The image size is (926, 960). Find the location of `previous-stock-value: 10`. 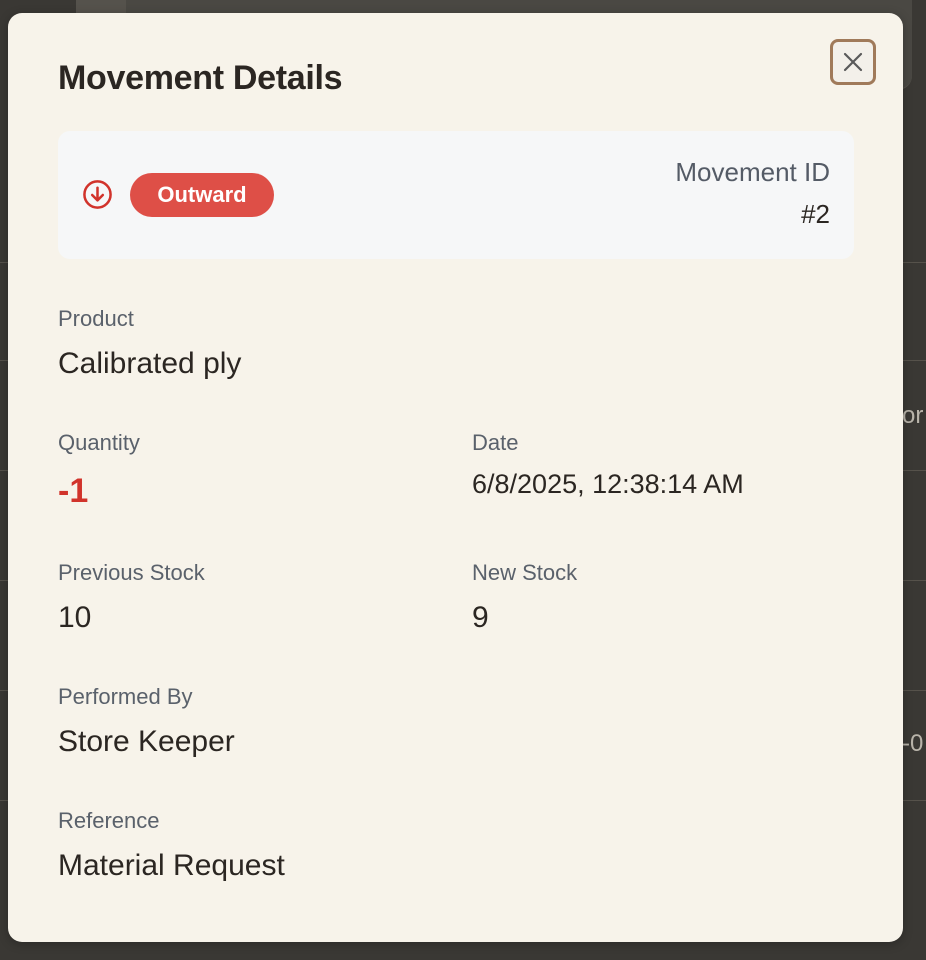

previous-stock-value: 10 is located at coordinates (75, 617).